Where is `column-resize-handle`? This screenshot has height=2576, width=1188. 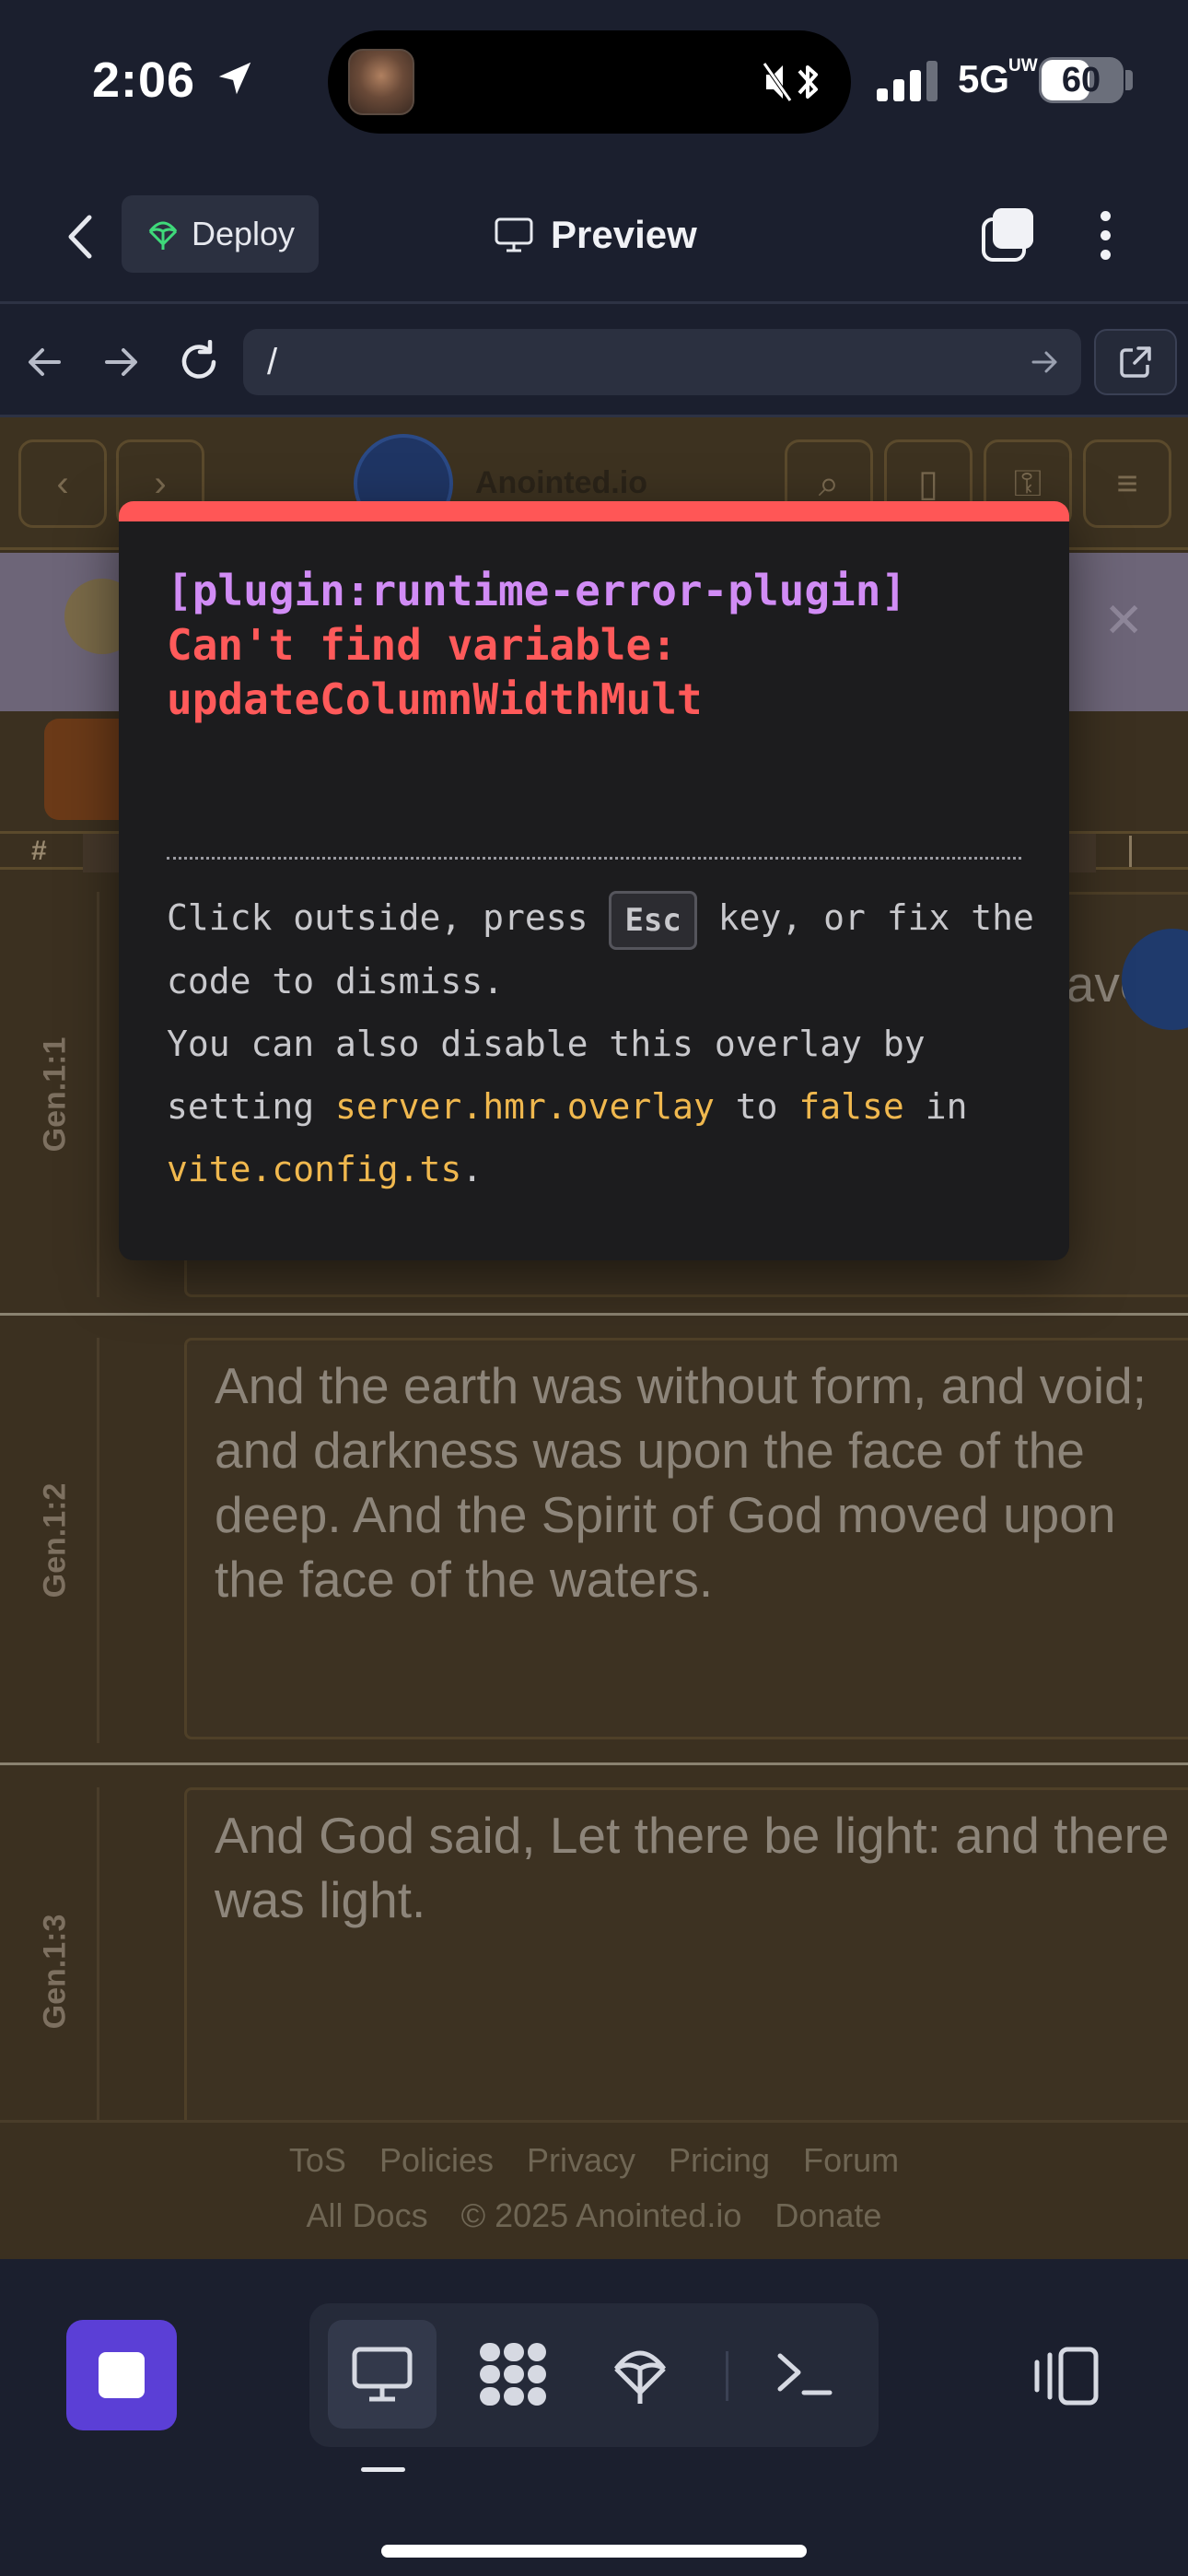
column-resize-handle is located at coordinates (1130, 851).